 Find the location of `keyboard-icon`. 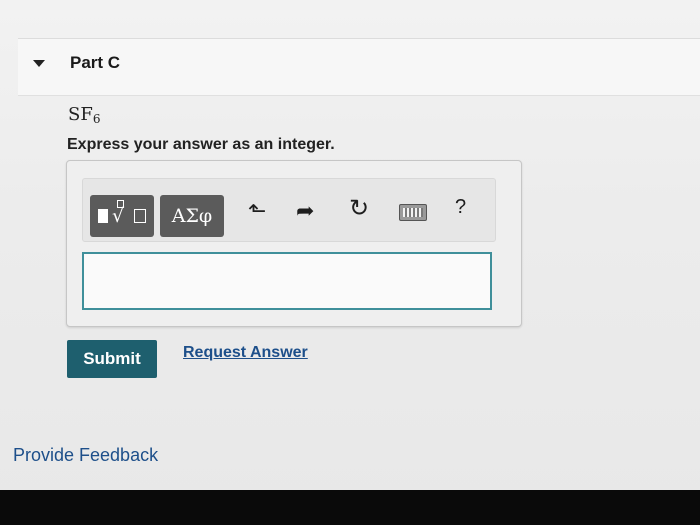

keyboard-icon is located at coordinates (413, 212).